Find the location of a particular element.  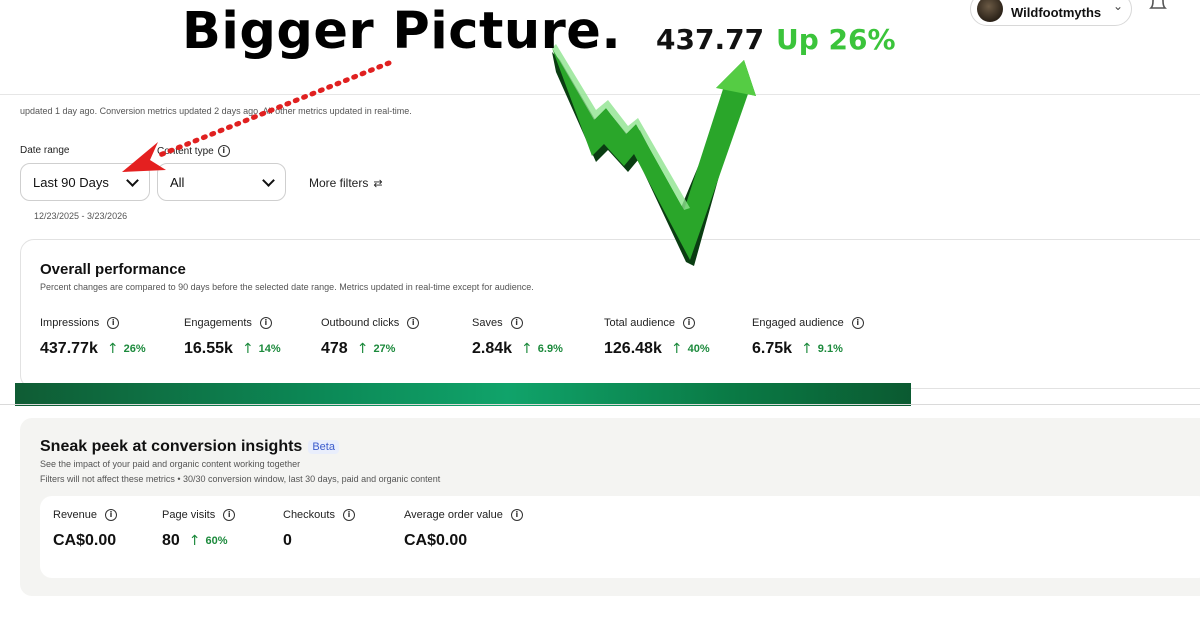

growth-arrow-icon is located at coordinates (654, 155).